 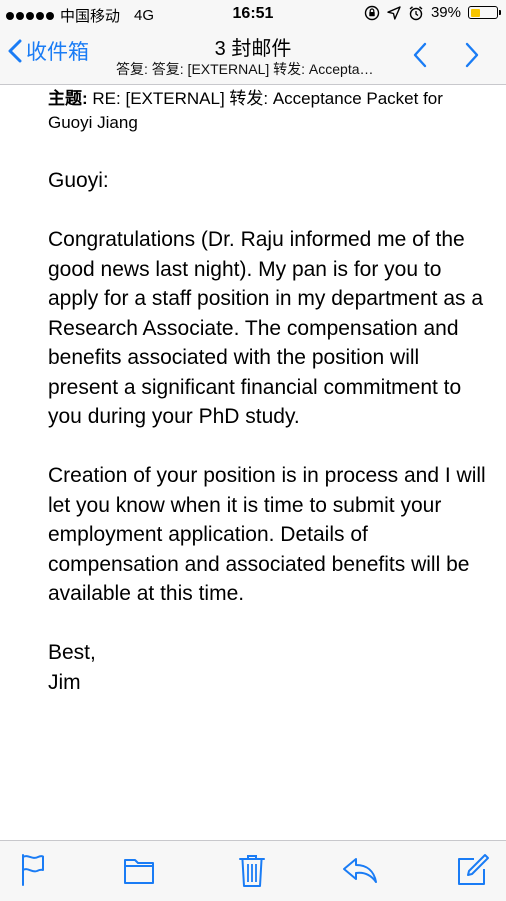 I want to click on email-closing: Best,, so click(x=72, y=652).